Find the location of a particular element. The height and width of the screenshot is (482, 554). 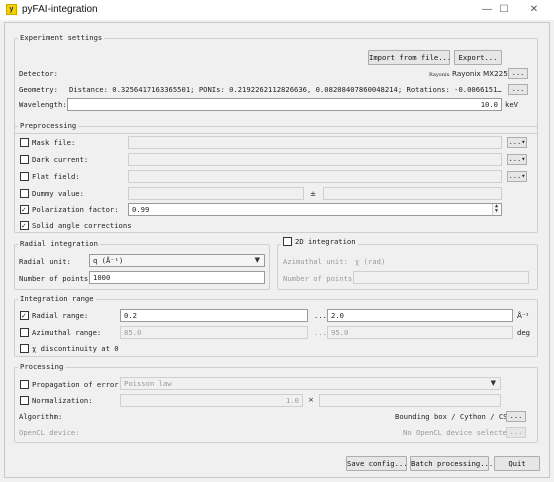

integration-2d-header: 2D integration is located at coordinates (319, 241).